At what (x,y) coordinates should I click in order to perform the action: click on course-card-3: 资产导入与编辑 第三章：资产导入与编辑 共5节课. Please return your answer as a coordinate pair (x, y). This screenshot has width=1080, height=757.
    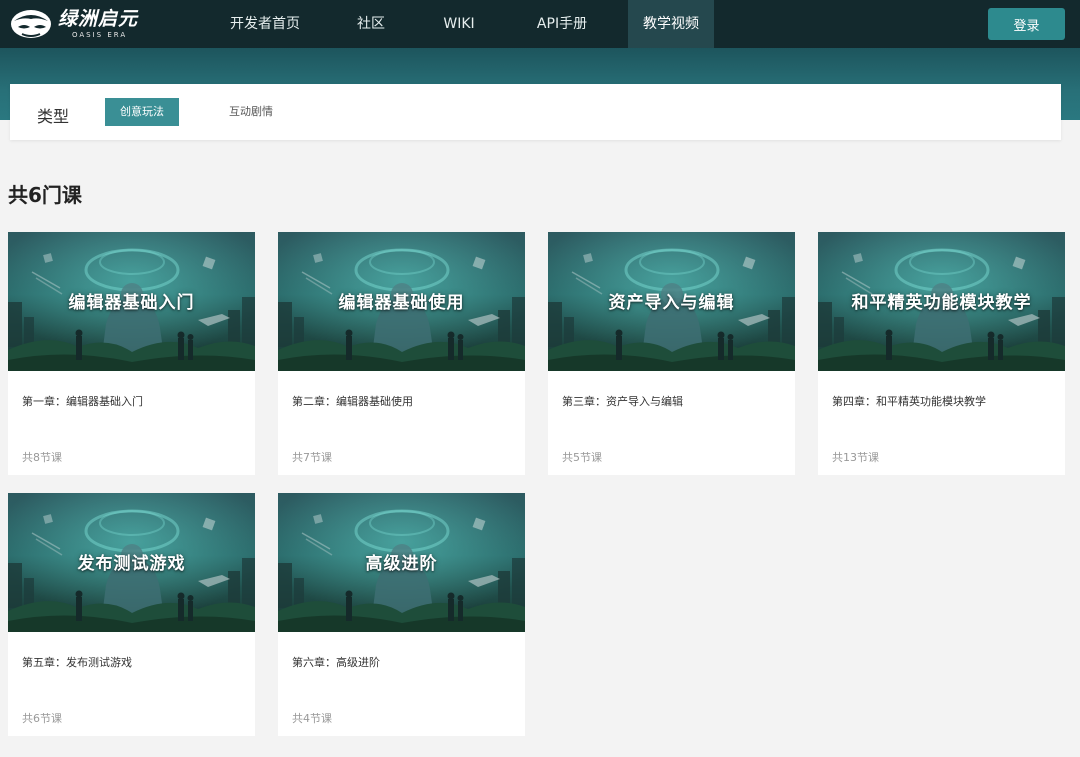
    Looking at the image, I should click on (671, 353).